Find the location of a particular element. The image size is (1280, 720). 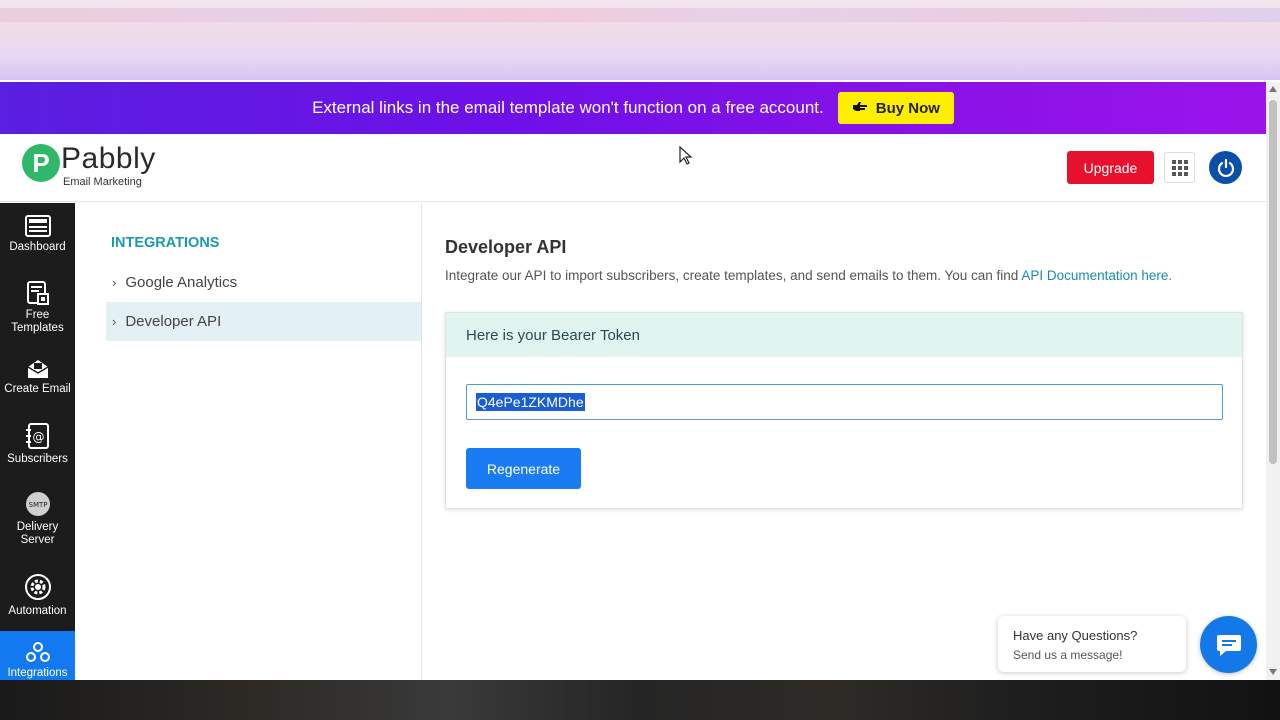

power-icon is located at coordinates (1225, 167).